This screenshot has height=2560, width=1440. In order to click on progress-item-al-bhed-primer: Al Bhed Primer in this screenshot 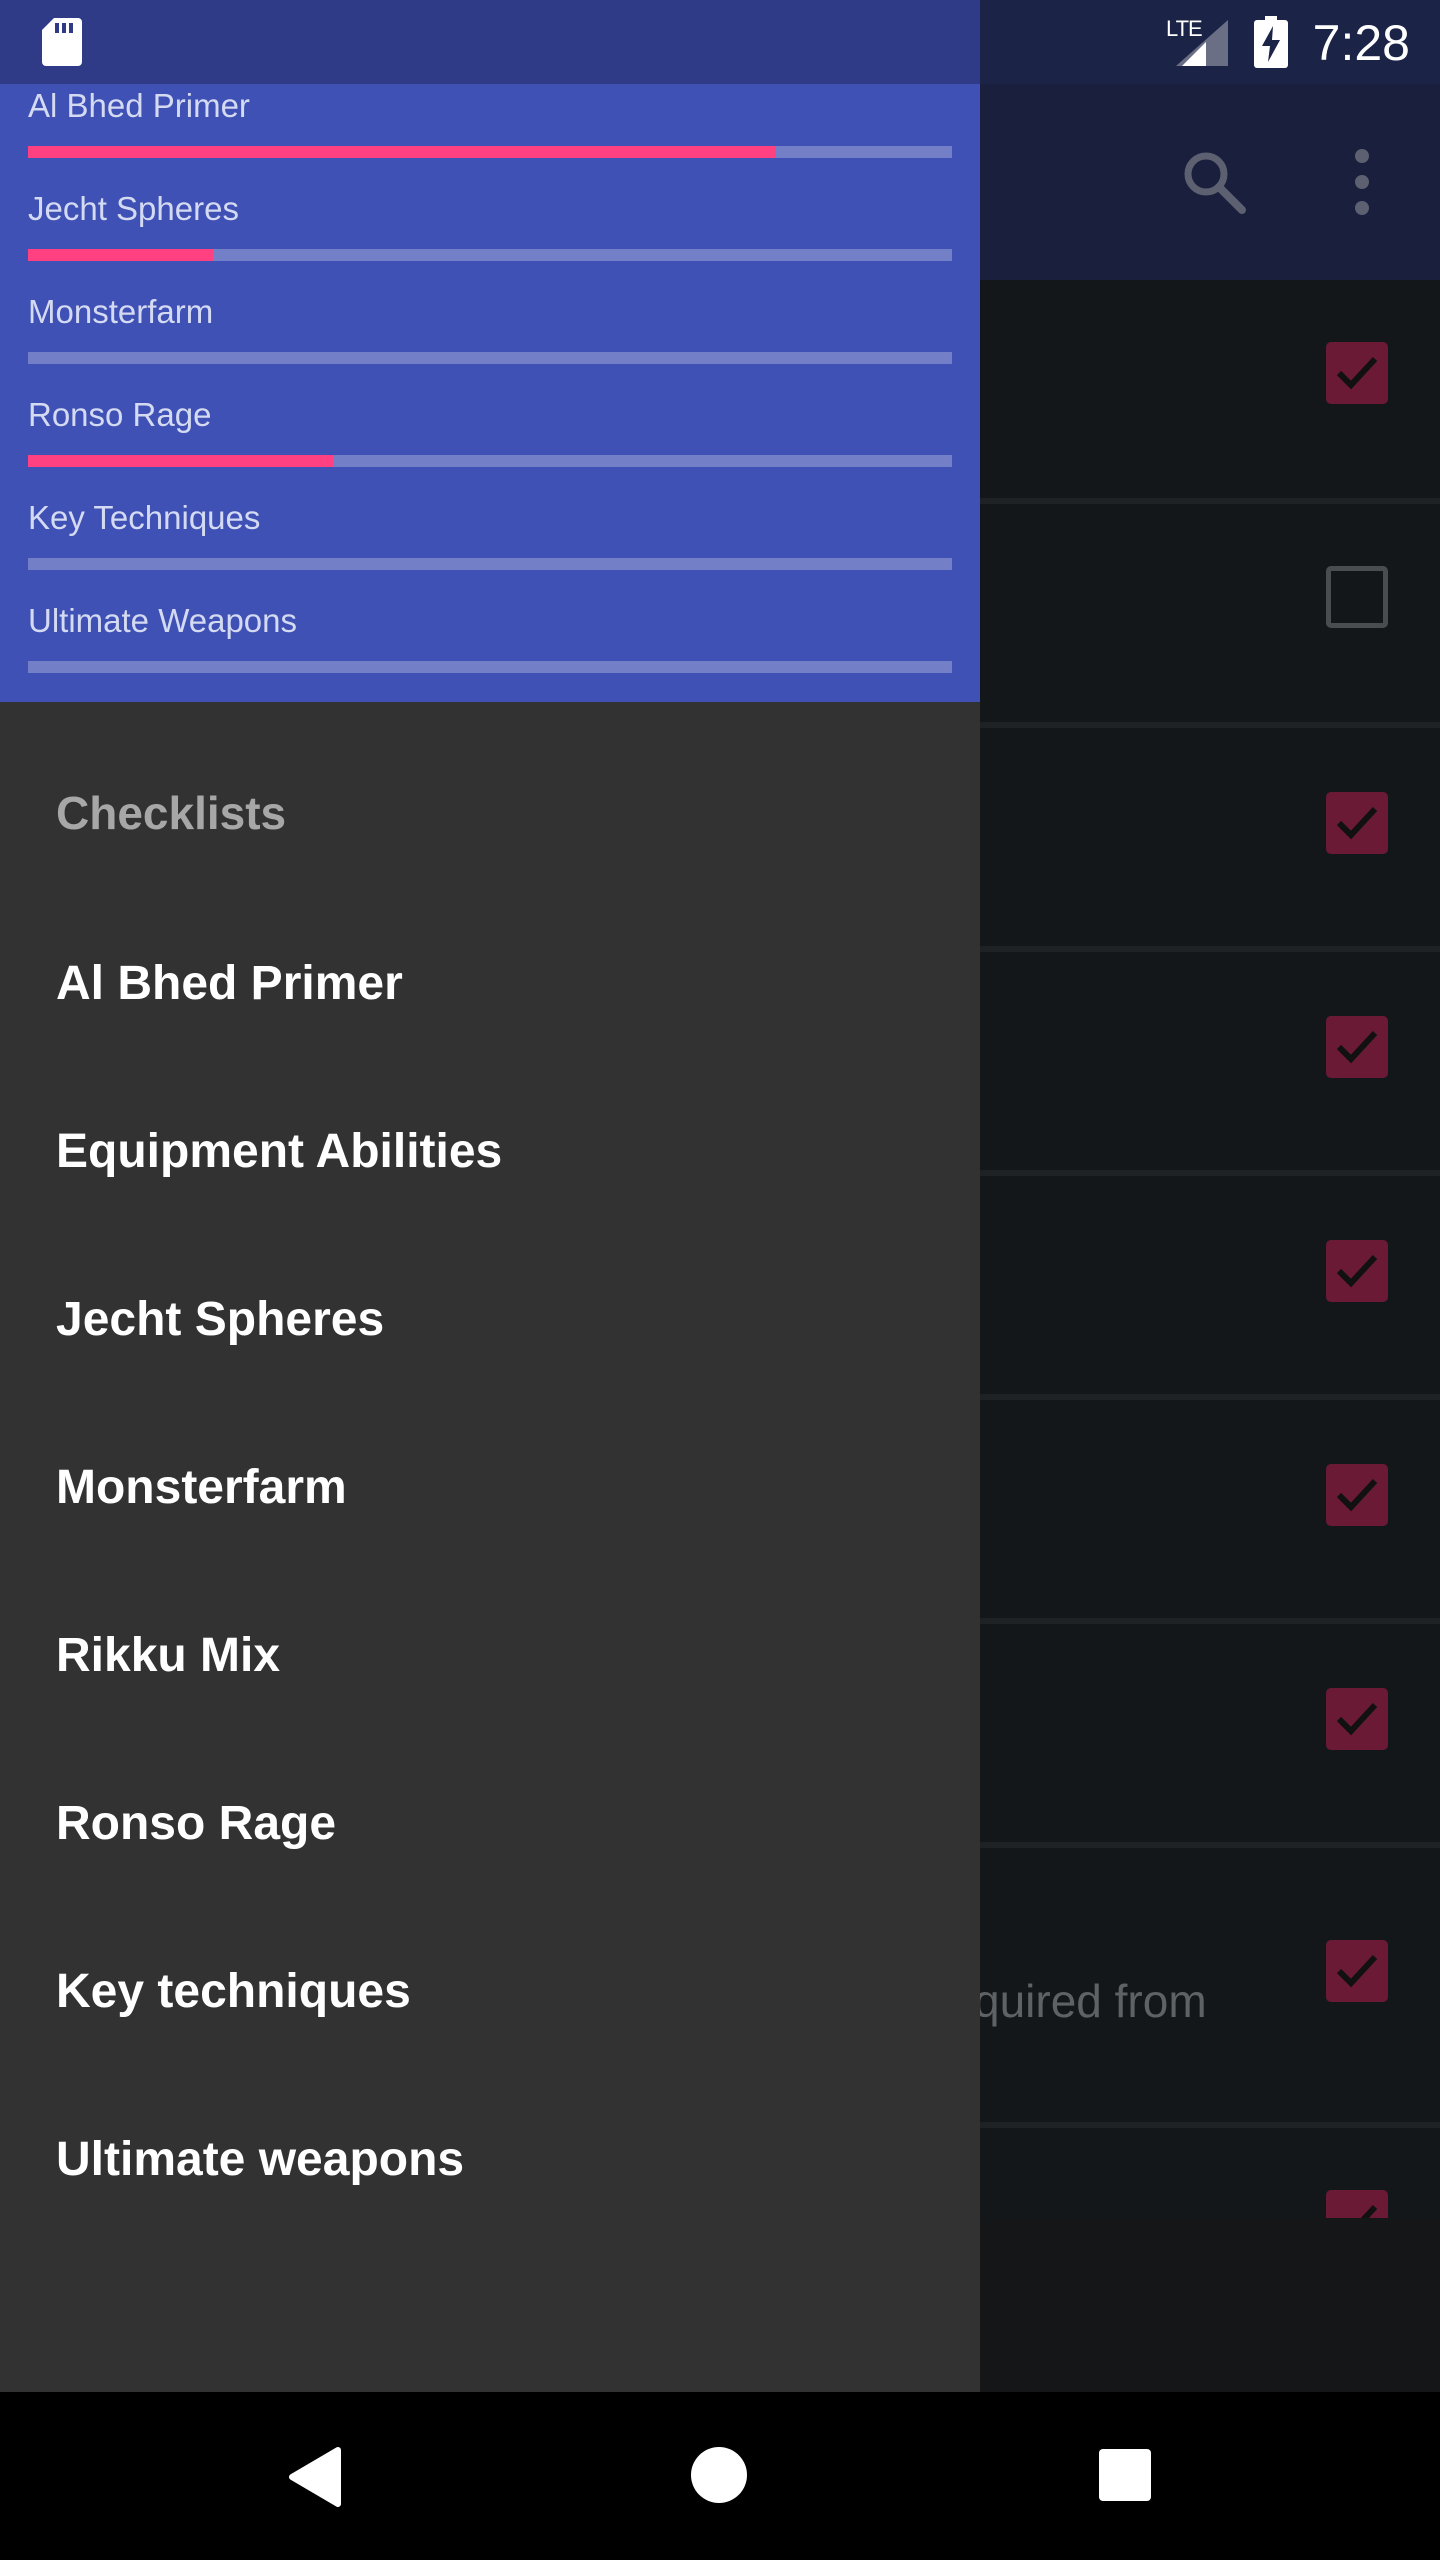, I will do `click(490, 121)`.